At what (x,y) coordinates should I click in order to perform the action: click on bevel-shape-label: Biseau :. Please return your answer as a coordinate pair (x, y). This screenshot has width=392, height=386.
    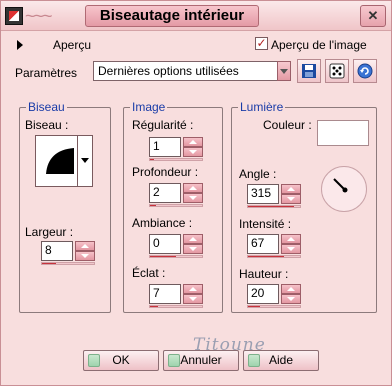
    Looking at the image, I should click on (47, 125).